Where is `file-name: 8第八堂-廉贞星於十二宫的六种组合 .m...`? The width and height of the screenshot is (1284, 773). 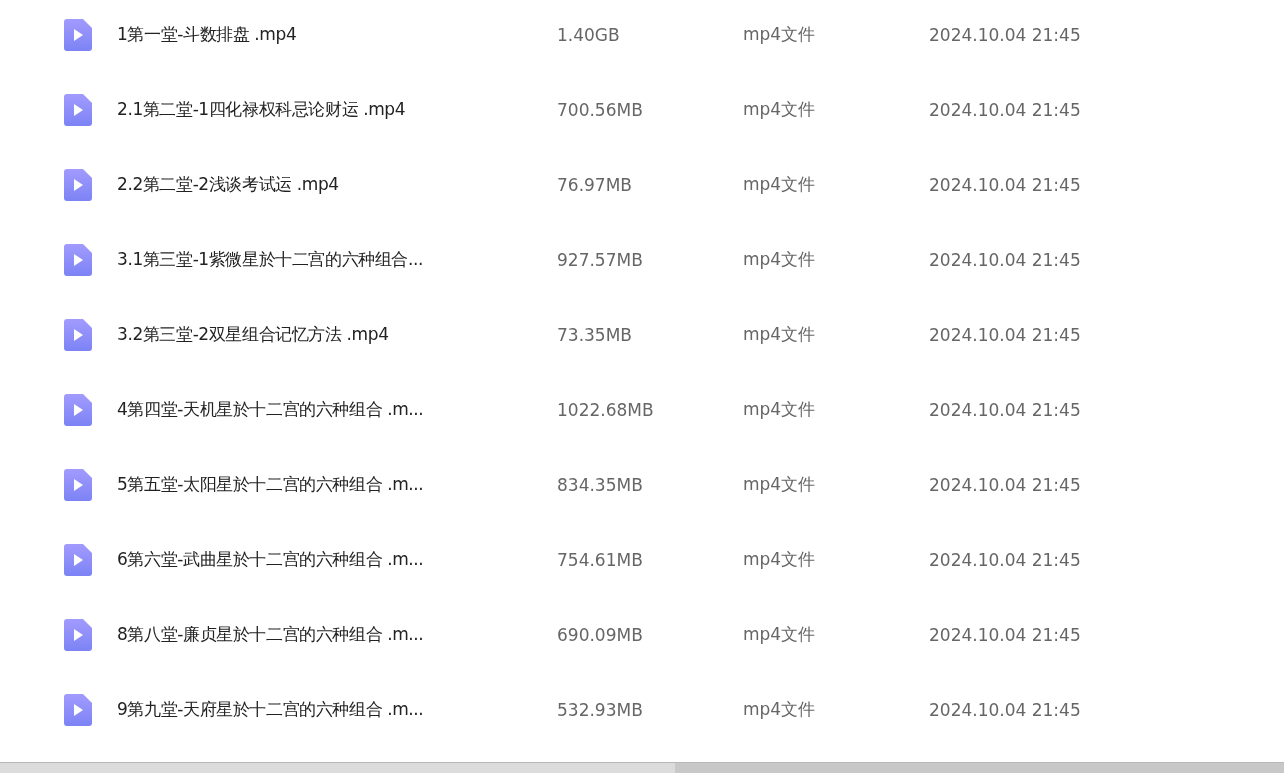
file-name: 8第八堂-廉贞星於十二宫的六种组合 .m... is located at coordinates (337, 634).